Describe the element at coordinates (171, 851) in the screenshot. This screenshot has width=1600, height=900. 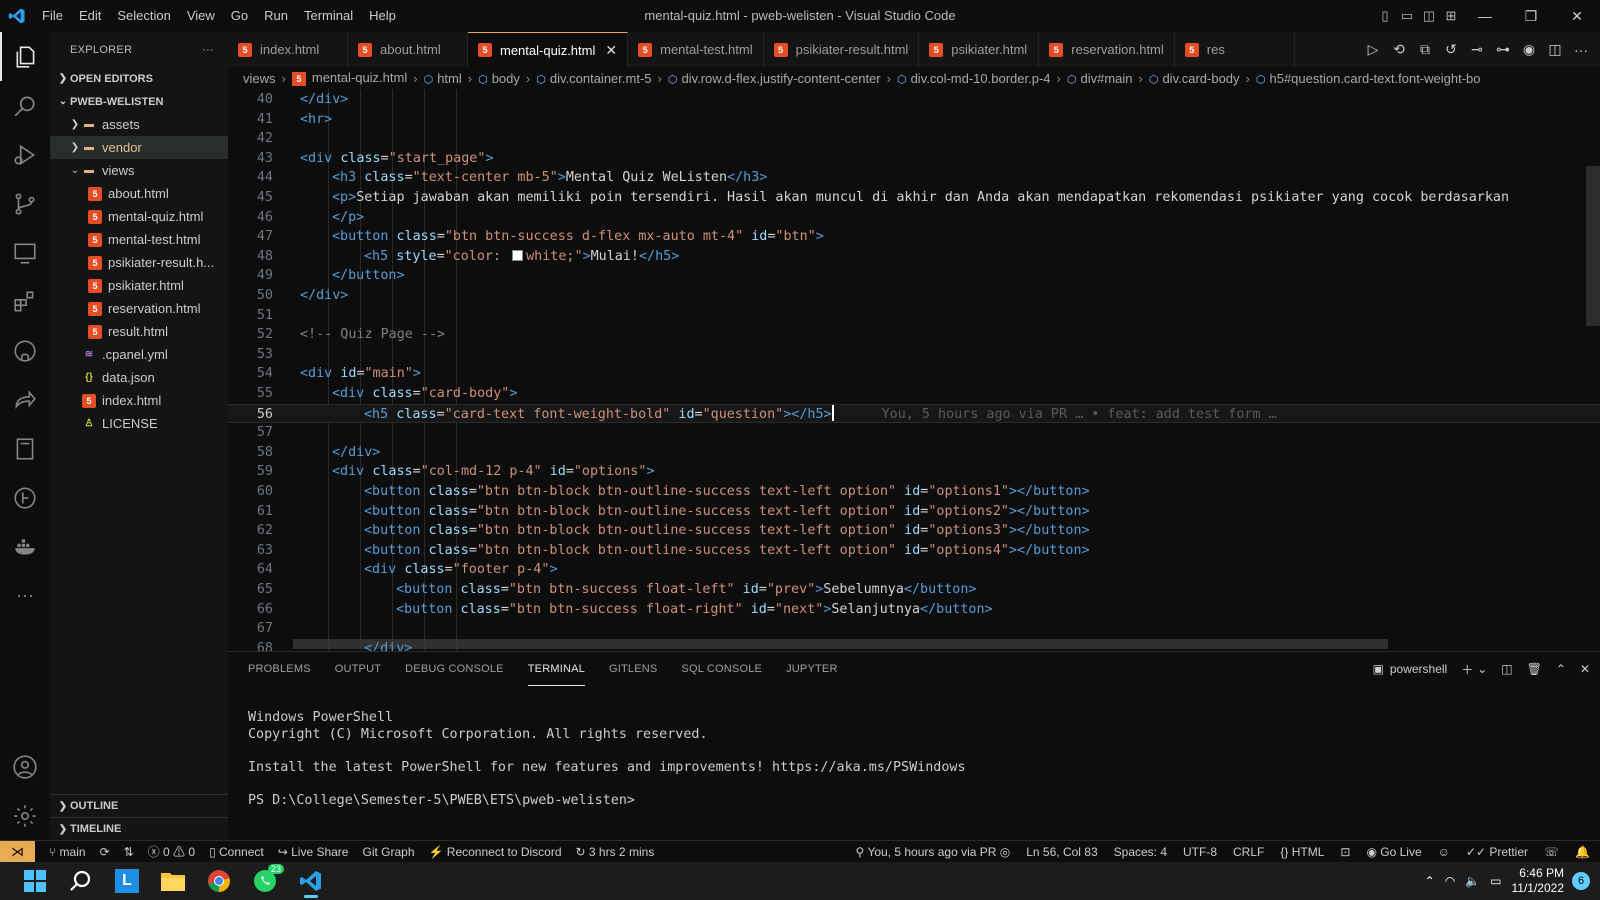
I see `problems-status: ⓧ 0 ⚠ 0` at that location.